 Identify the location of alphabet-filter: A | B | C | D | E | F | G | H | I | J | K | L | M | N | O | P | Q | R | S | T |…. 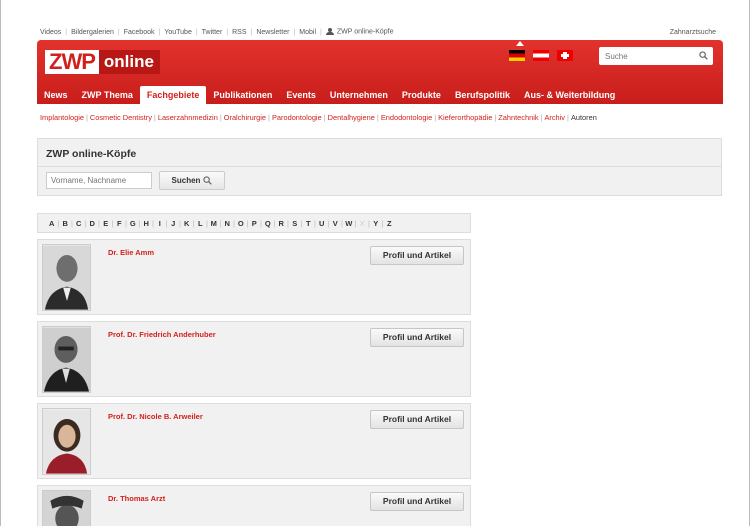
(254, 223).